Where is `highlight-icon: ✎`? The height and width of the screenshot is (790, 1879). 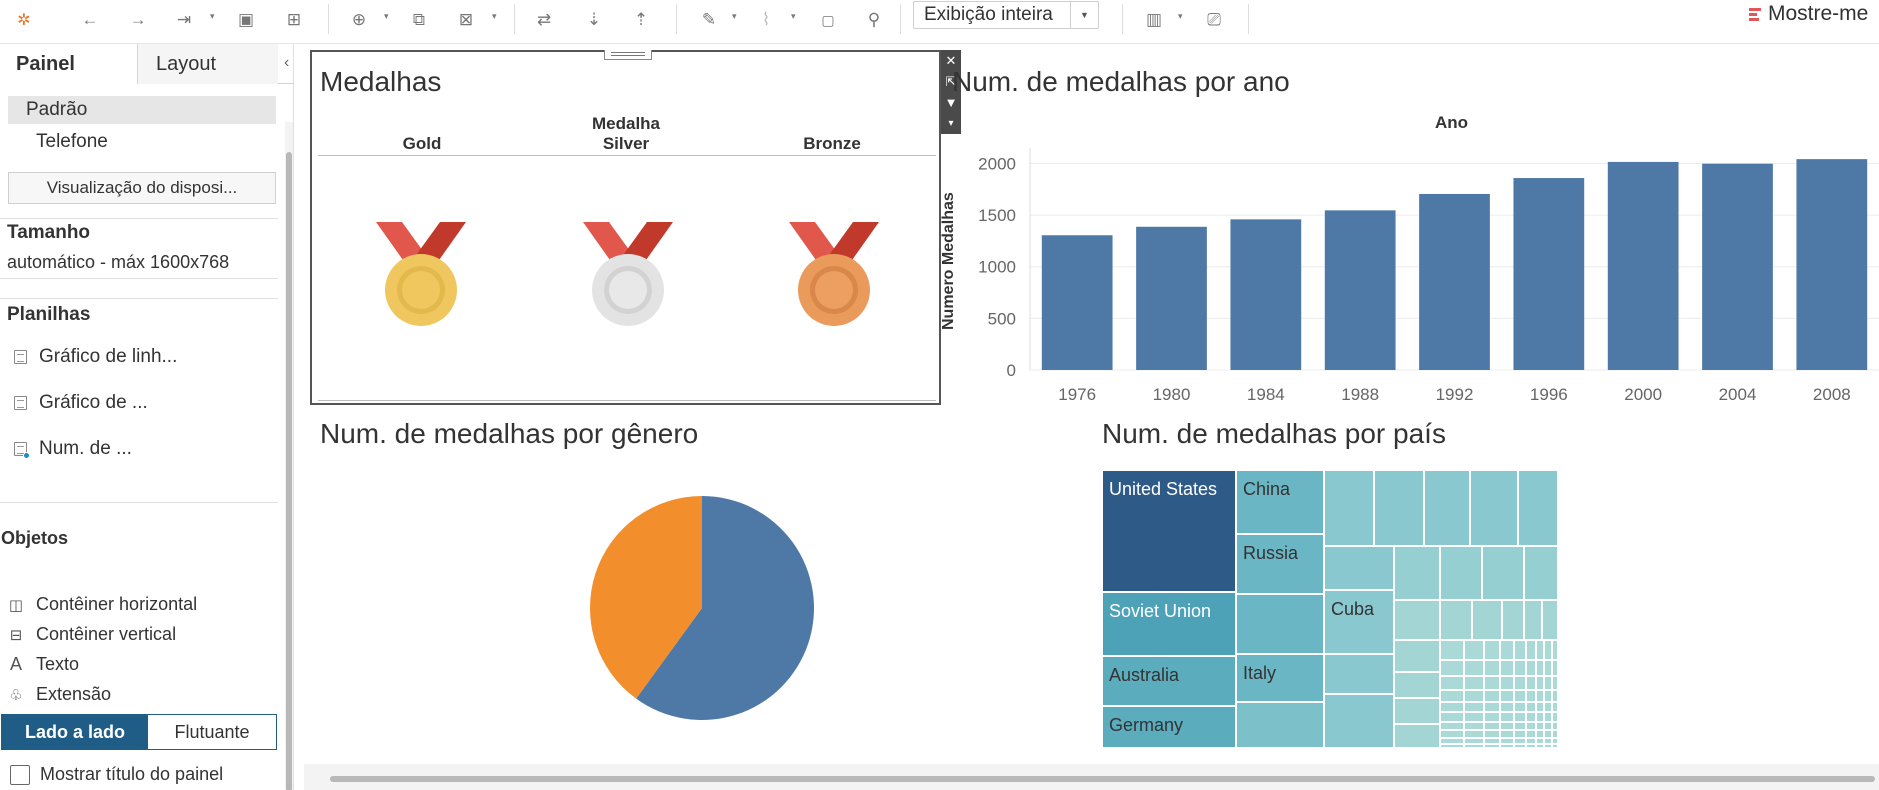 highlight-icon: ✎ is located at coordinates (709, 20).